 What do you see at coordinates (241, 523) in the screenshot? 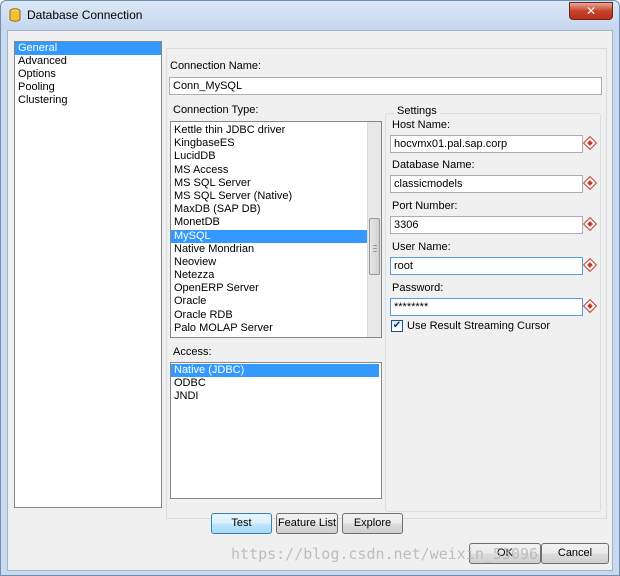
I see `test-button: Test` at bounding box center [241, 523].